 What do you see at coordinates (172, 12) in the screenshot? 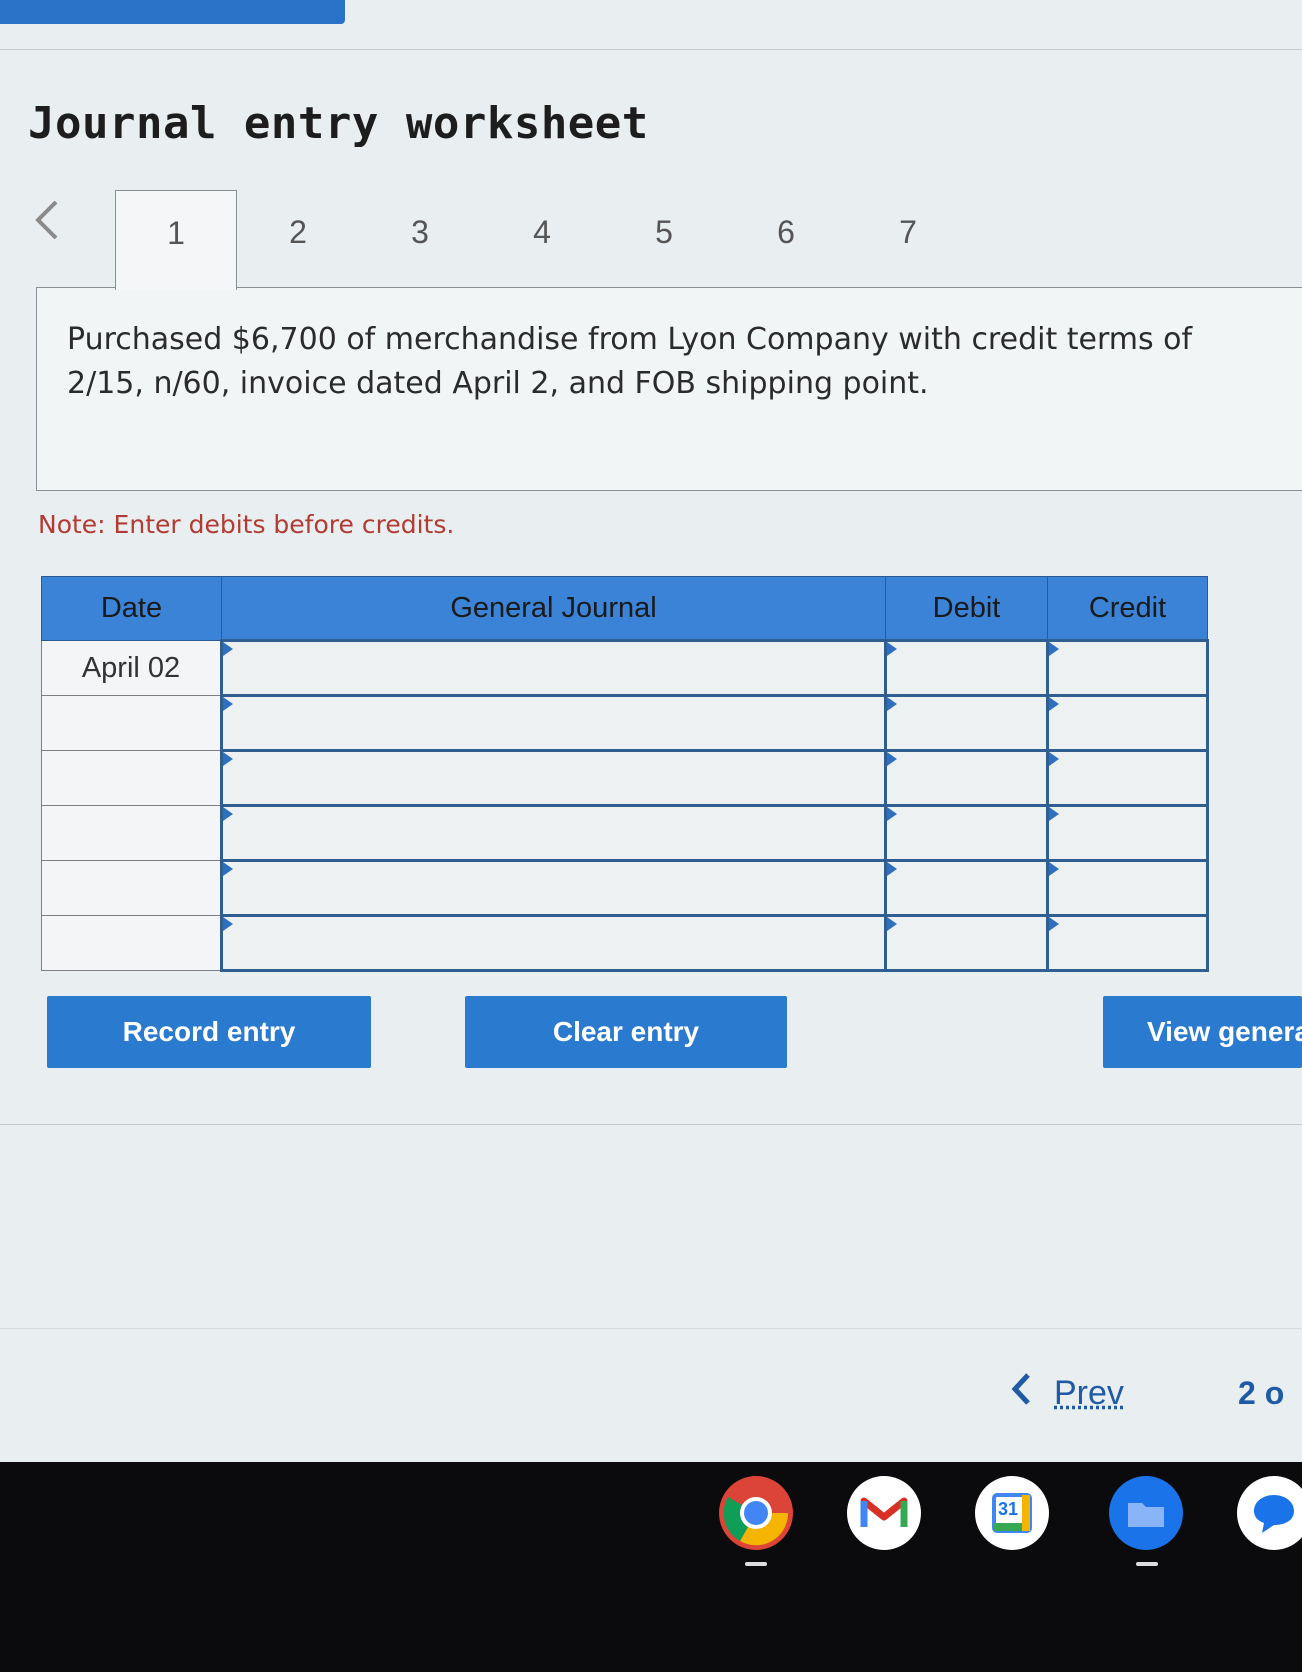
I see `top-banner-bar` at bounding box center [172, 12].